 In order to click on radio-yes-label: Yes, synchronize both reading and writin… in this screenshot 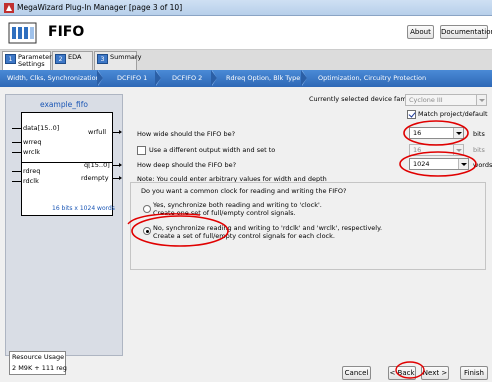, I will do `click(237, 205)`.